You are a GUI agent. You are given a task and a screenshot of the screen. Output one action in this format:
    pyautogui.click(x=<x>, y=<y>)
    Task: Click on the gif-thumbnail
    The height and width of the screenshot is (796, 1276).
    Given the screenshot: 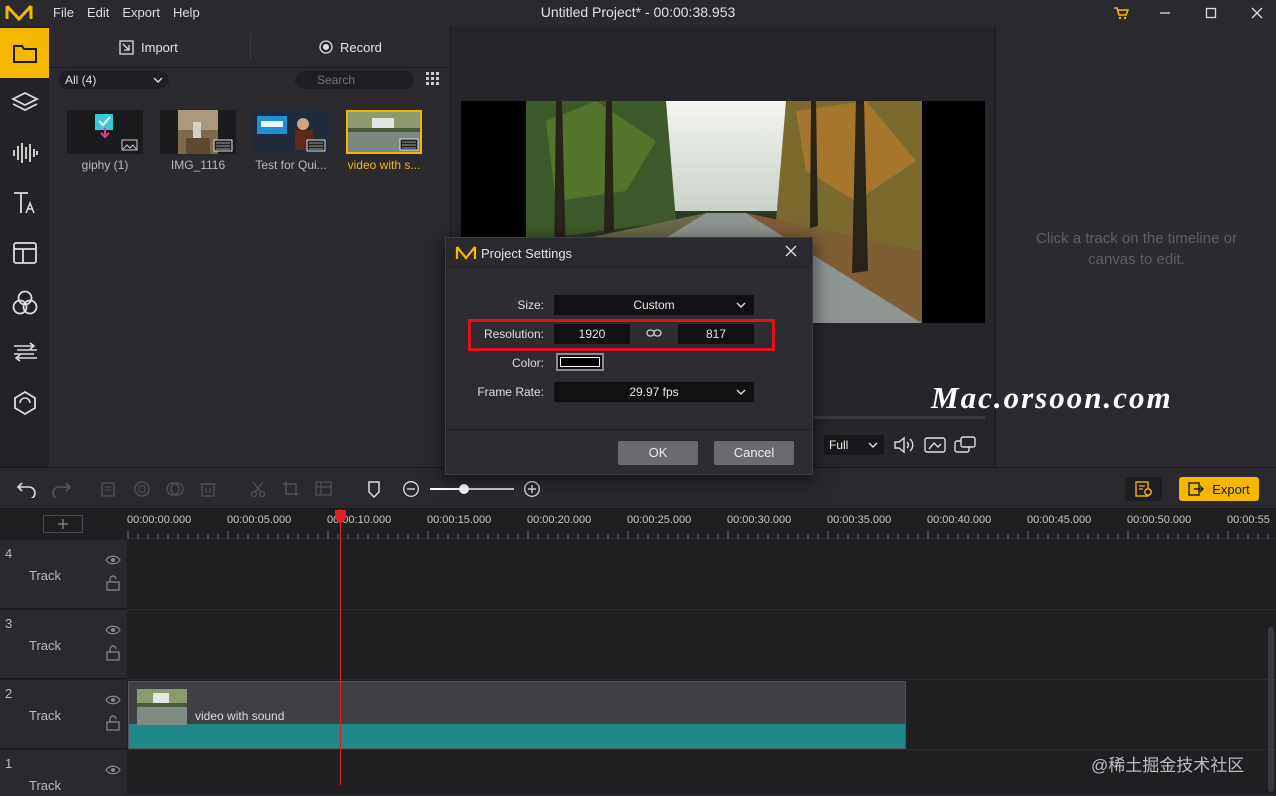 What is the action you would take?
    pyautogui.click(x=116, y=132)
    